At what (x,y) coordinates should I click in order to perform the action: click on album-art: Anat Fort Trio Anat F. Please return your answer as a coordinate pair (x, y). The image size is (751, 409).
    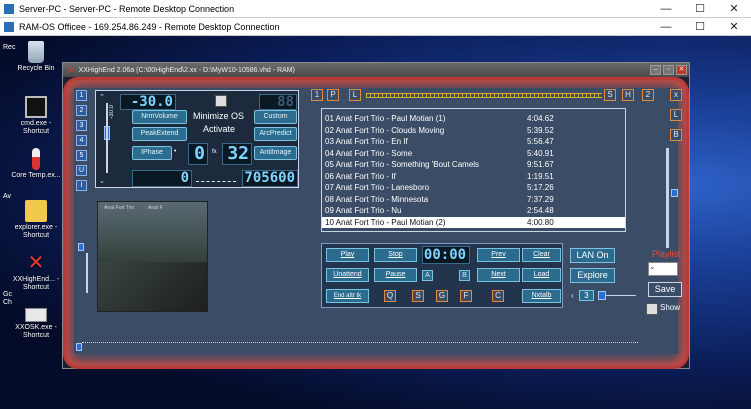
    Looking at the image, I should click on (152, 256).